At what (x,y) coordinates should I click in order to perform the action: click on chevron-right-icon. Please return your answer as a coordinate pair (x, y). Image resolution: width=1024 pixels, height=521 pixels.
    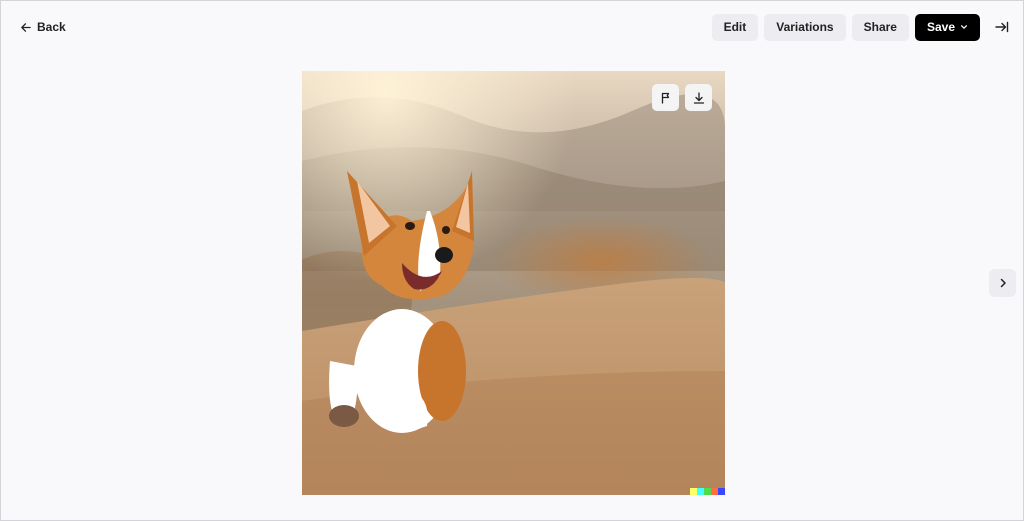
    Looking at the image, I should click on (1003, 283).